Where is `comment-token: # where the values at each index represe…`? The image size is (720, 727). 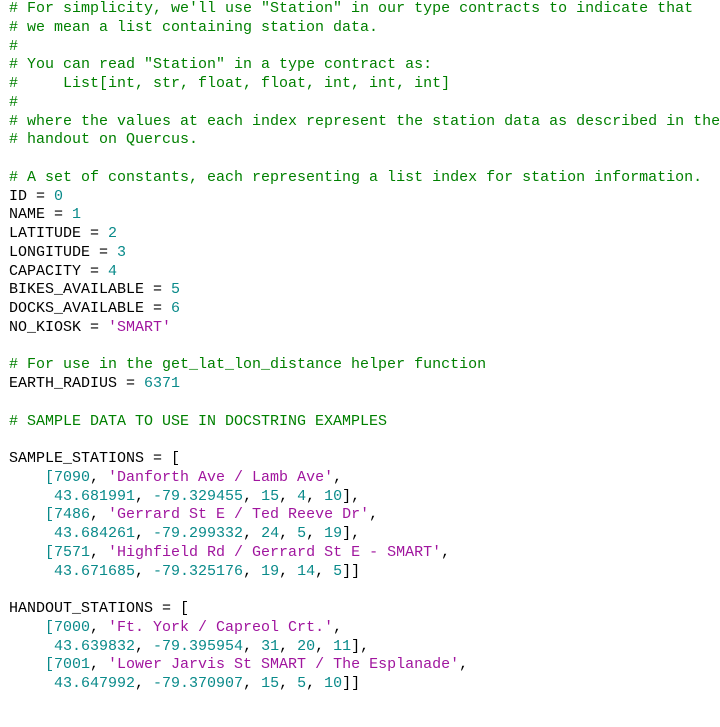 comment-token: # where the values at each index represe… is located at coordinates (364, 121).